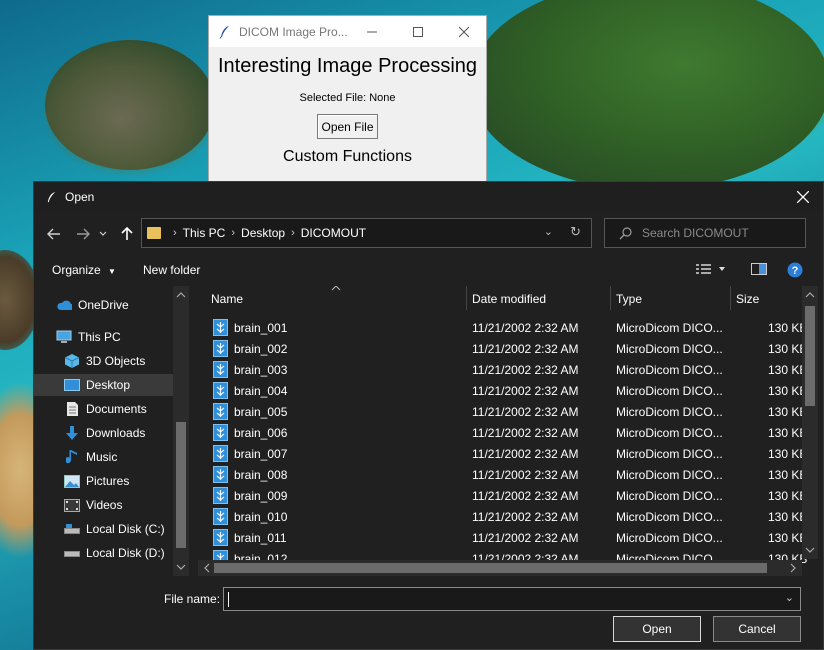 The image size is (824, 650). What do you see at coordinates (372, 31) in the screenshot?
I see `minimize-button` at bounding box center [372, 31].